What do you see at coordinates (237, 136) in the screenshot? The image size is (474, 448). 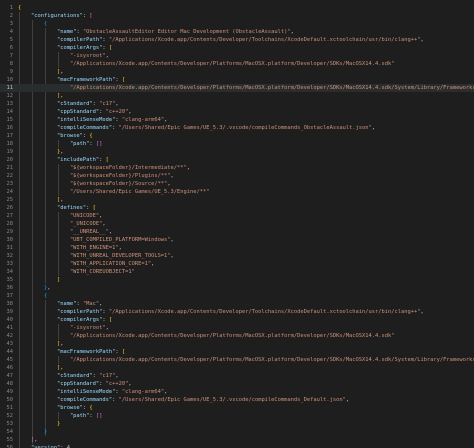 I see `code-line: 17 "browse": {` at bounding box center [237, 136].